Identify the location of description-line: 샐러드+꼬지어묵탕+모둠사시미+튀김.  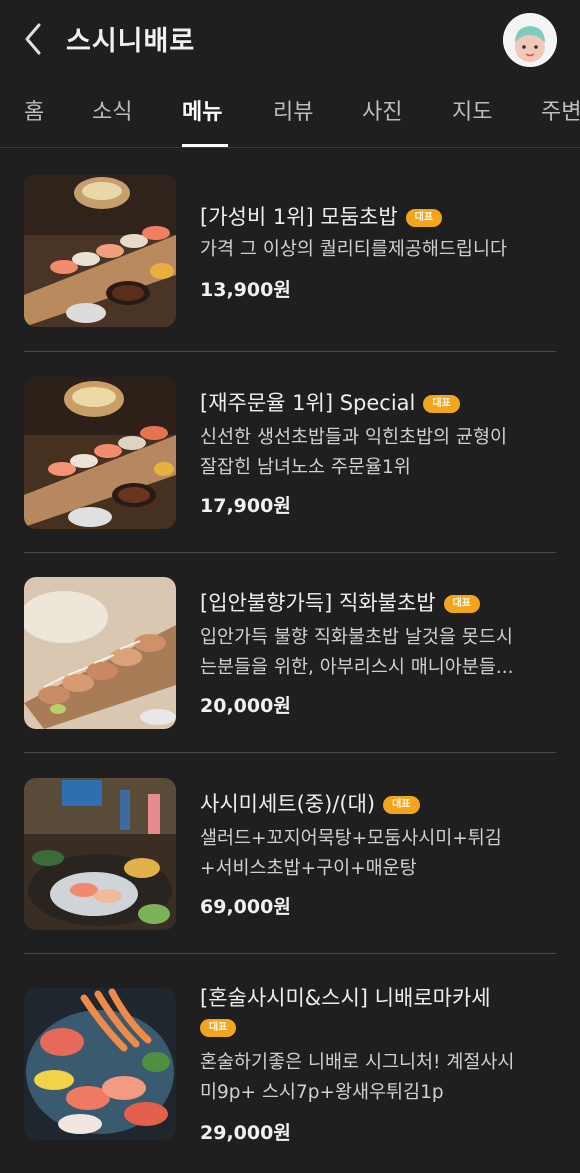
(351, 838).